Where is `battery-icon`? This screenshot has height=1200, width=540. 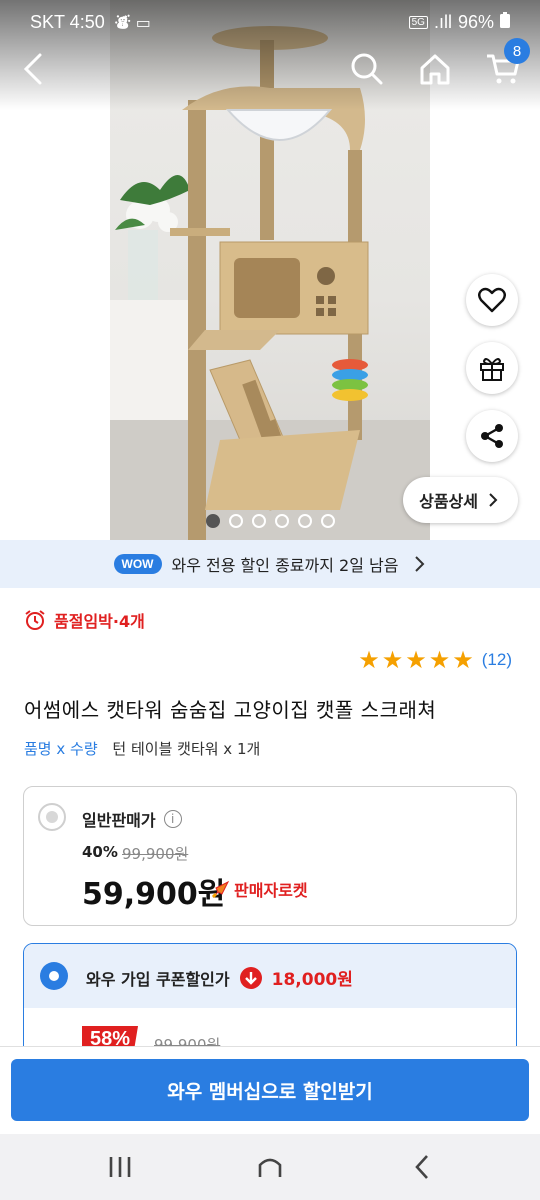 battery-icon is located at coordinates (505, 22).